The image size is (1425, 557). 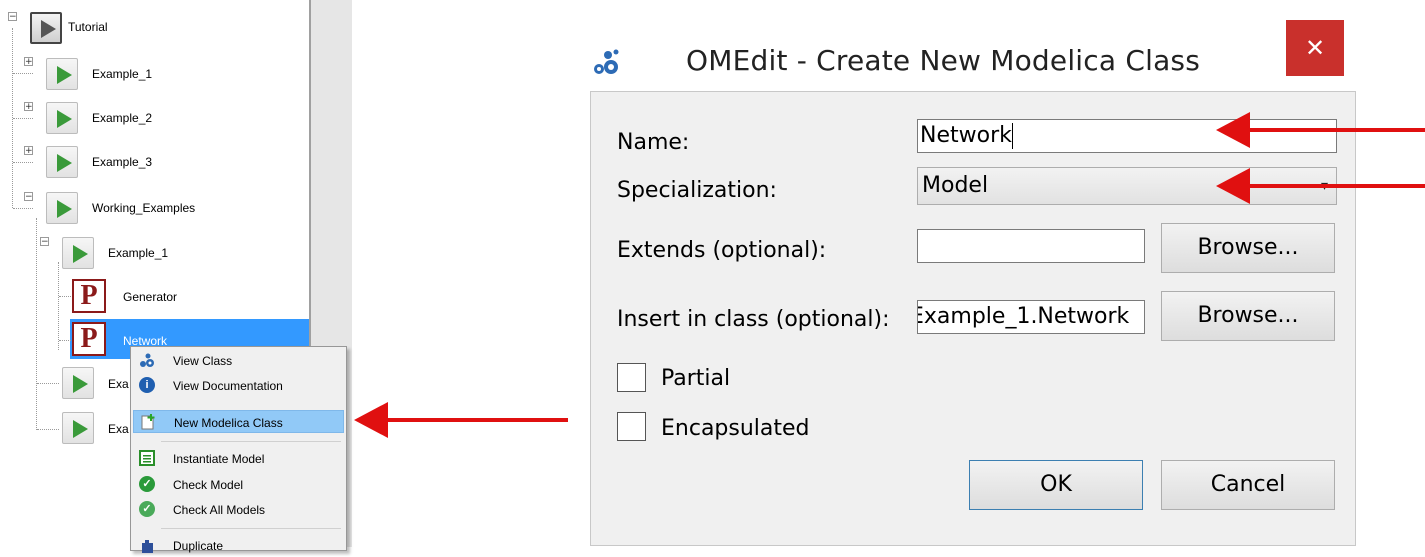 I want to click on tree-item-example-1-nested: Example_1, so click(x=138, y=253).